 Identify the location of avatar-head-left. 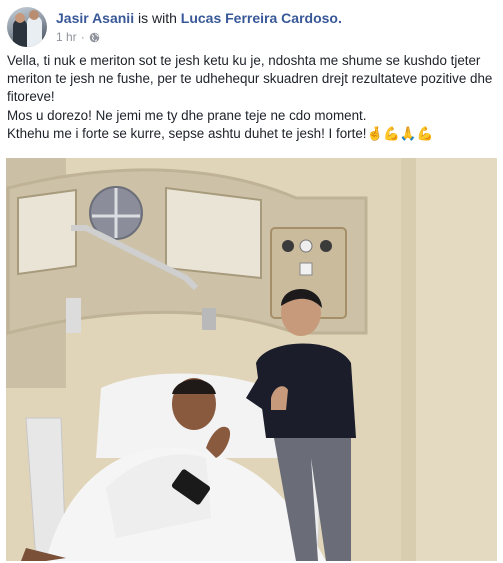
(20, 18).